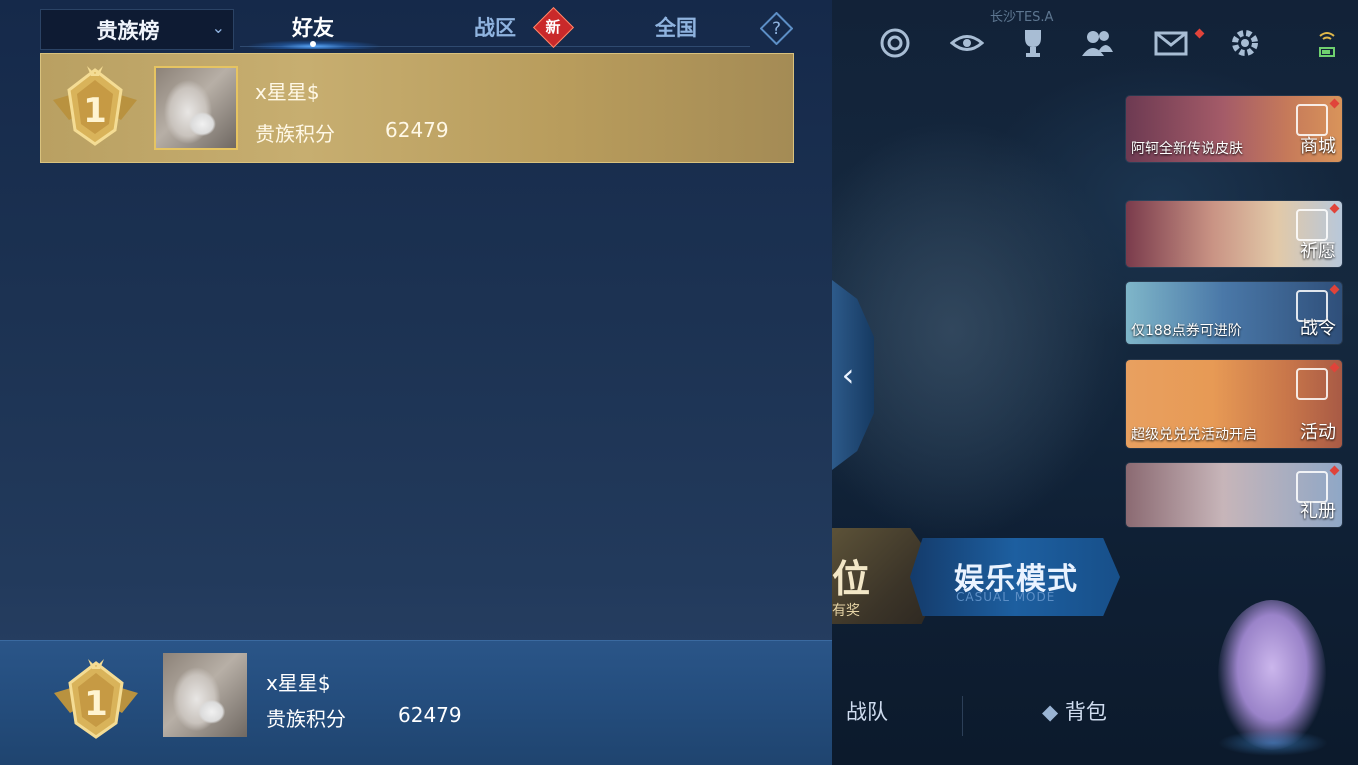  I want to click on bag-tab-label: 背包, so click(1085, 712).